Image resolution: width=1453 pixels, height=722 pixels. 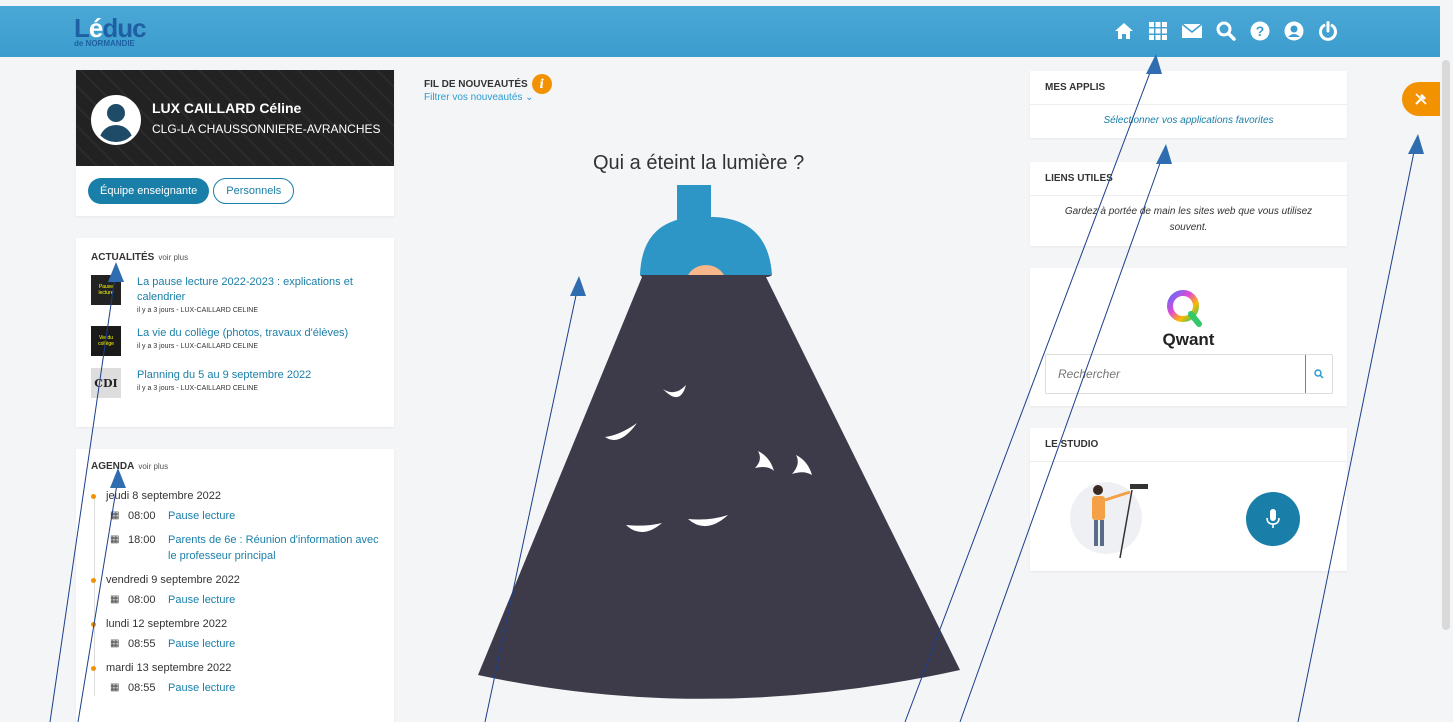 What do you see at coordinates (149, 191) in the screenshot?
I see `teaching-team-button: Équipe enseignante` at bounding box center [149, 191].